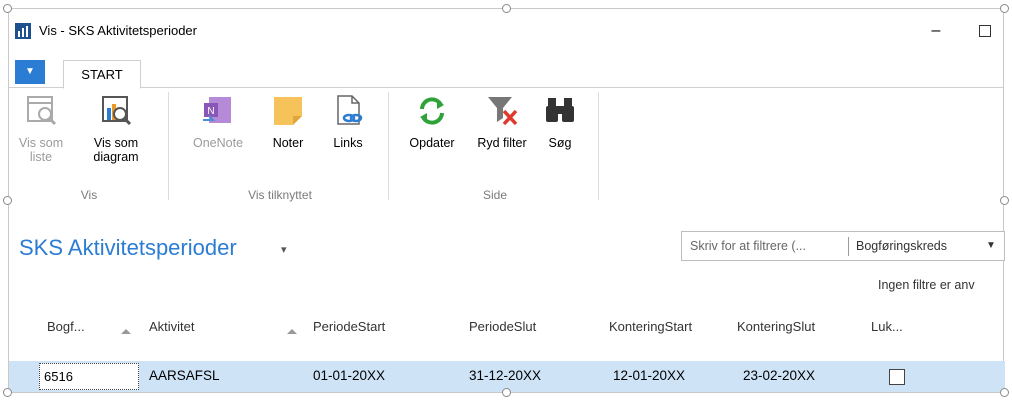  Describe the element at coordinates (288, 111) in the screenshot. I see `note-icon` at that location.